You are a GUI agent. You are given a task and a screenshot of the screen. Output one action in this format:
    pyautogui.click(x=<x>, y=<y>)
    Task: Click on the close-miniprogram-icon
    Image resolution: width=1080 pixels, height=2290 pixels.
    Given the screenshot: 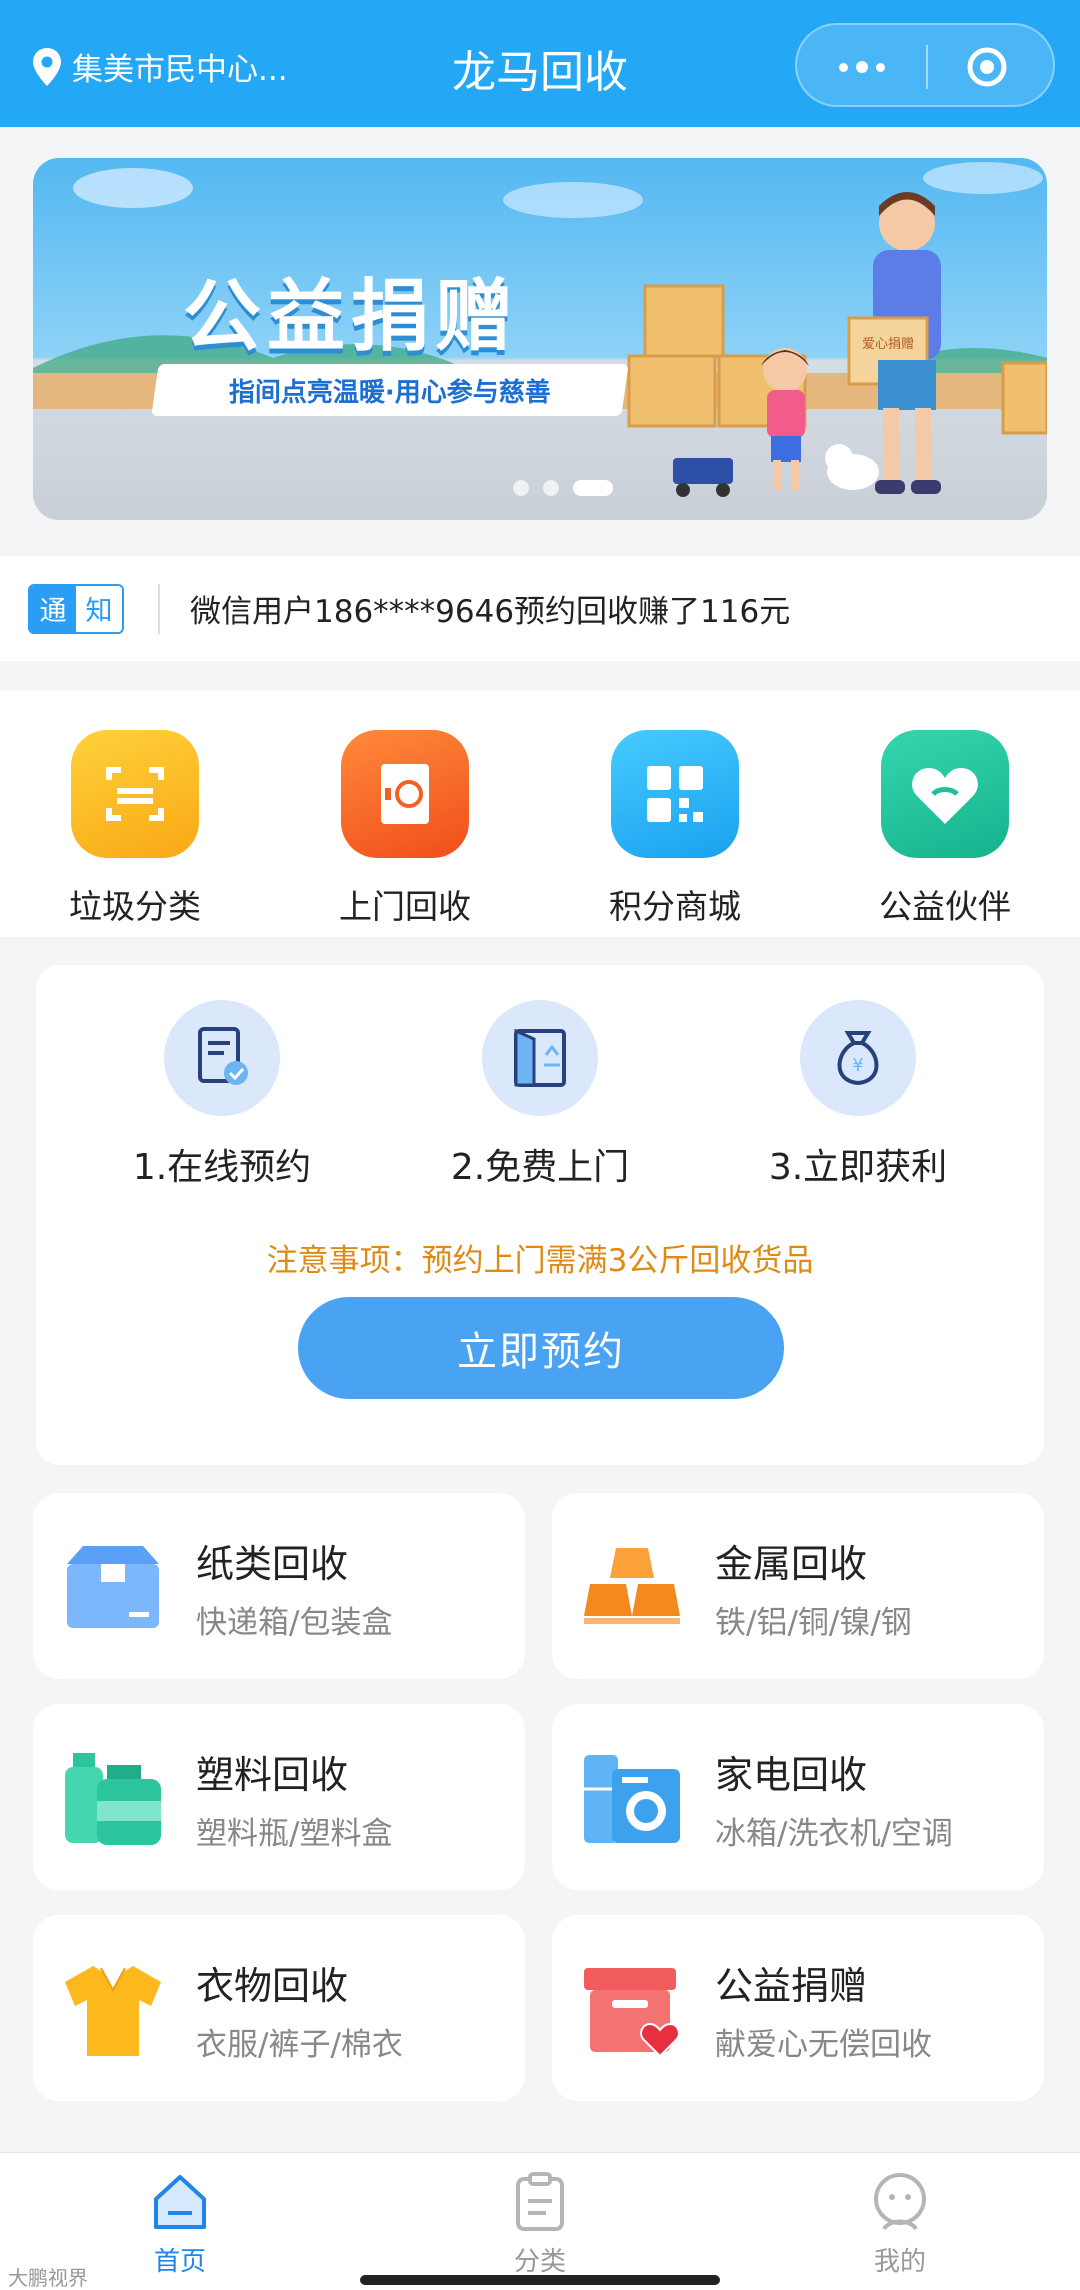 What is the action you would take?
    pyautogui.click(x=987, y=67)
    